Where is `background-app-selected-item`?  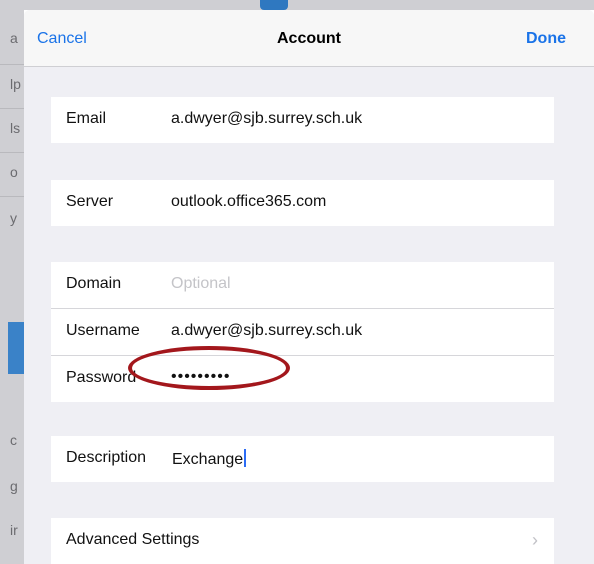
background-app-selected-item is located at coordinates (16, 348).